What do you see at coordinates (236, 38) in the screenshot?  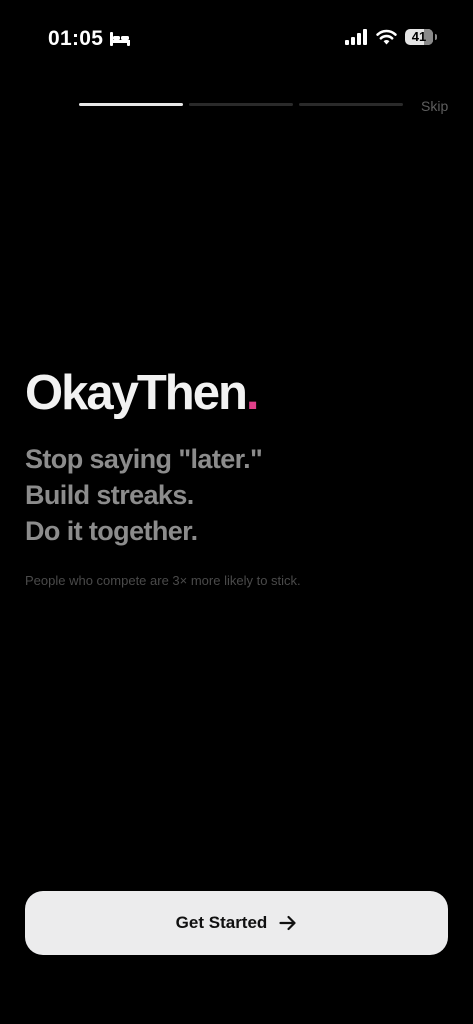 I see `status-bar: 01:05 41` at bounding box center [236, 38].